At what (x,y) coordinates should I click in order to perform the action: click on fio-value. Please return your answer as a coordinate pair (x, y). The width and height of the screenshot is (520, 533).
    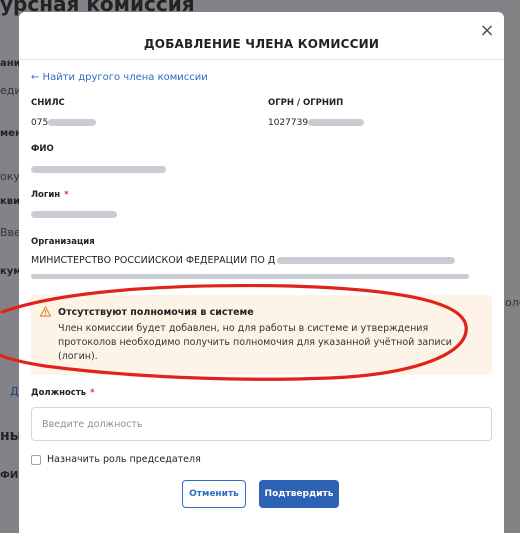
    Looking at the image, I should click on (98, 170).